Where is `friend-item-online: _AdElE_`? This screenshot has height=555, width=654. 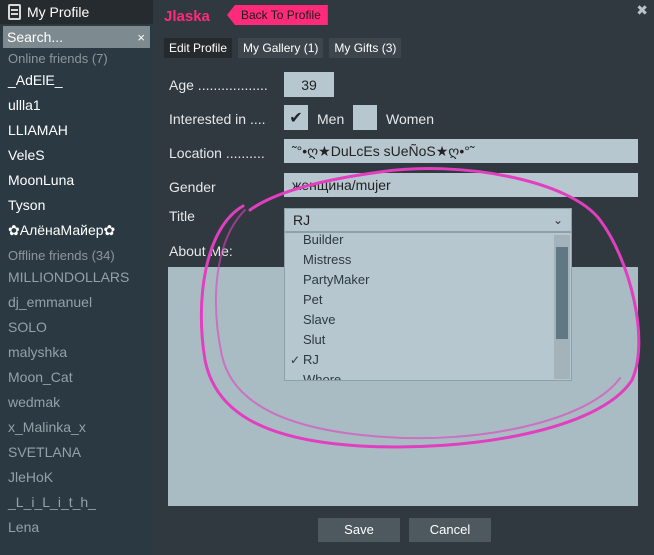
friend-item-online: _AdElE_ is located at coordinates (76, 80).